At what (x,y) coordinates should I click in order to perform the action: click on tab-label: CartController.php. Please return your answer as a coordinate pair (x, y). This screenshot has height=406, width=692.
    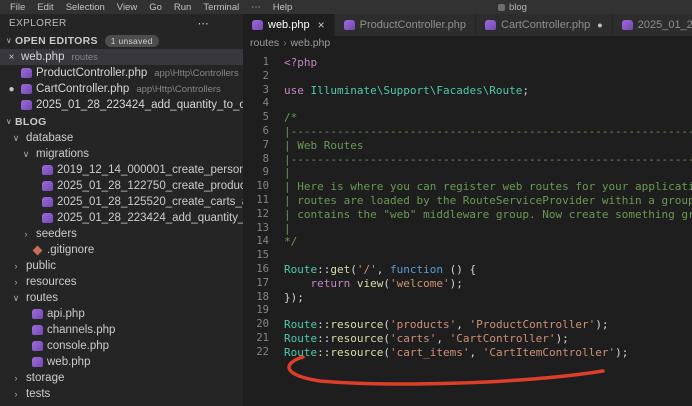
    Looking at the image, I should click on (546, 25).